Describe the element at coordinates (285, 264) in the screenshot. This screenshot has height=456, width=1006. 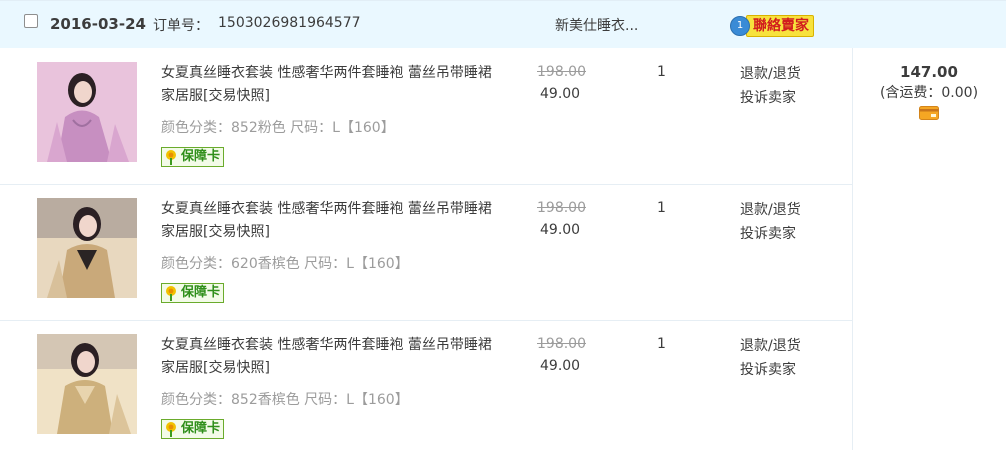
I see `product-spec: 颜色分类：620香槟色 尺码：L【160】` at that location.